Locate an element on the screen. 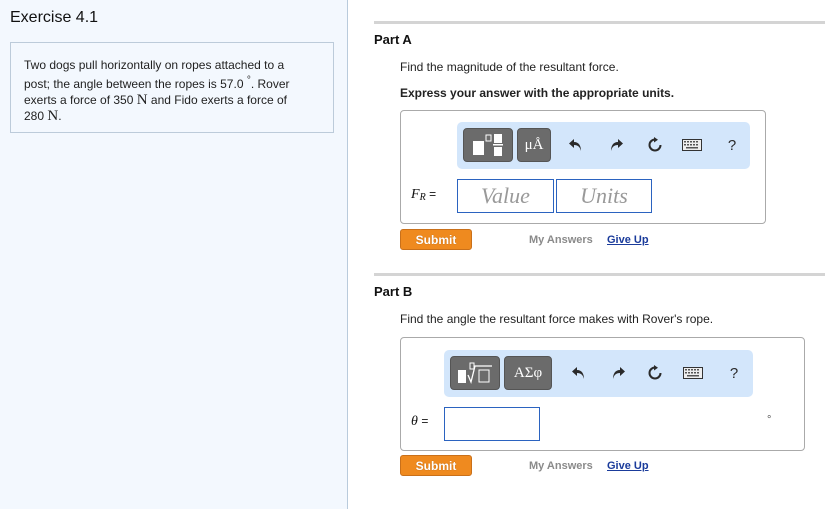 This screenshot has width=825, height=509. part-b-give-up-link: Give Up is located at coordinates (628, 466).